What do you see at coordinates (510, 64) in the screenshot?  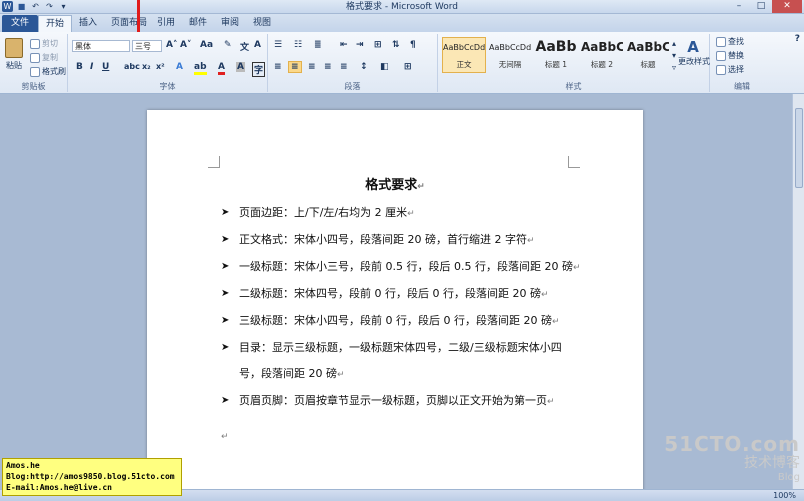 I see `style-name: 无间隔` at bounding box center [510, 64].